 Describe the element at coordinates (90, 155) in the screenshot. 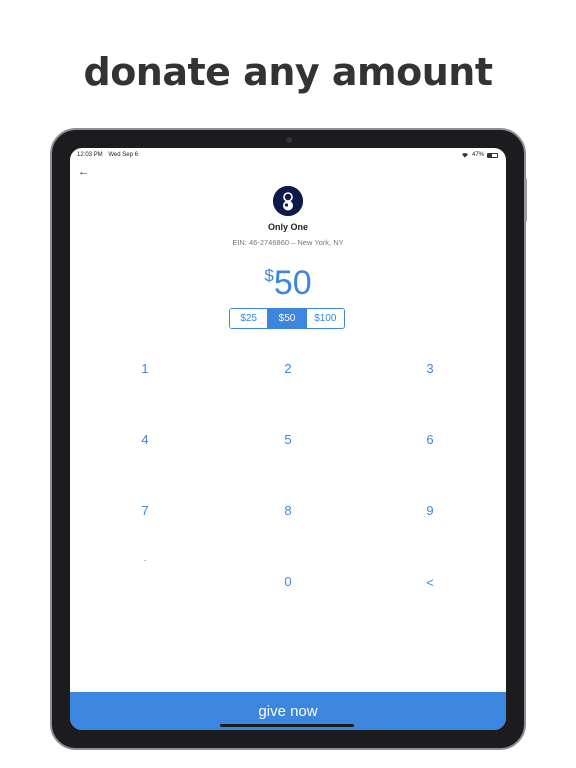

I see `status-time: 12:03 PM` at that location.